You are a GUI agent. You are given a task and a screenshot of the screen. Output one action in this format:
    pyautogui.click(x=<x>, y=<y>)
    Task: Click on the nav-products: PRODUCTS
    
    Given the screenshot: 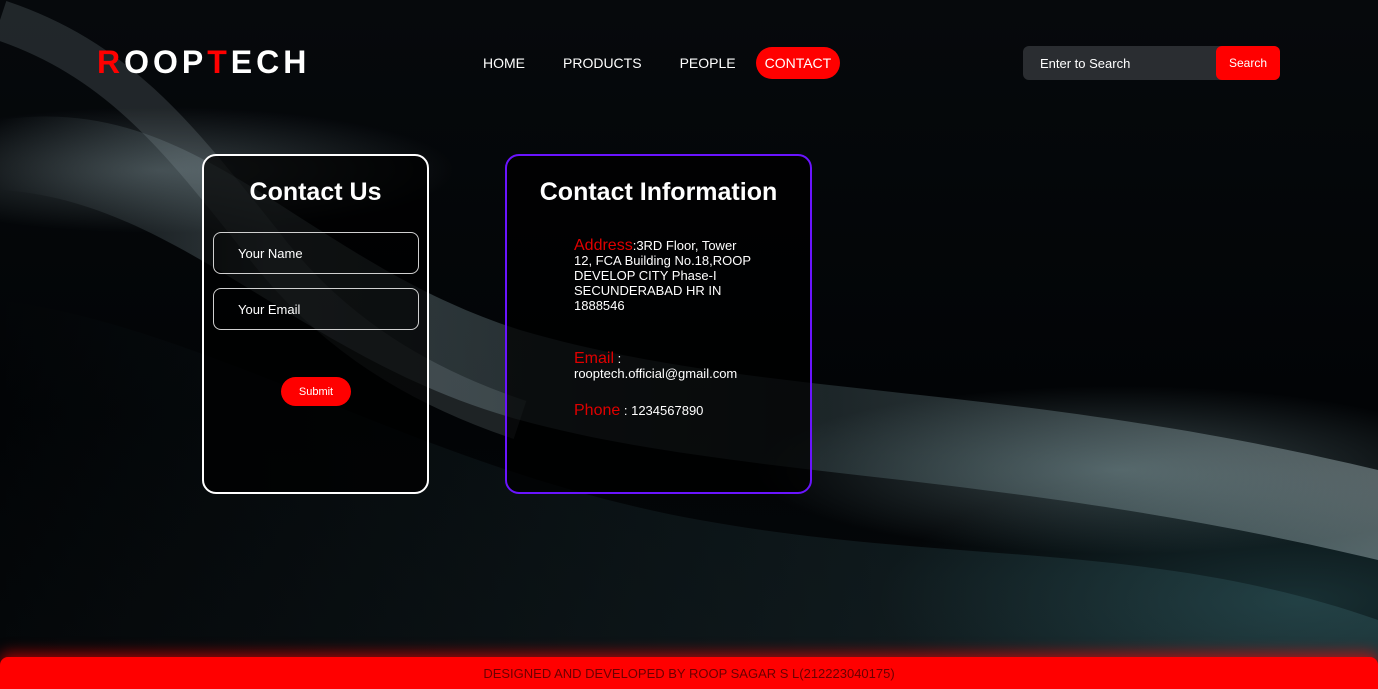 What is the action you would take?
    pyautogui.click(x=602, y=63)
    